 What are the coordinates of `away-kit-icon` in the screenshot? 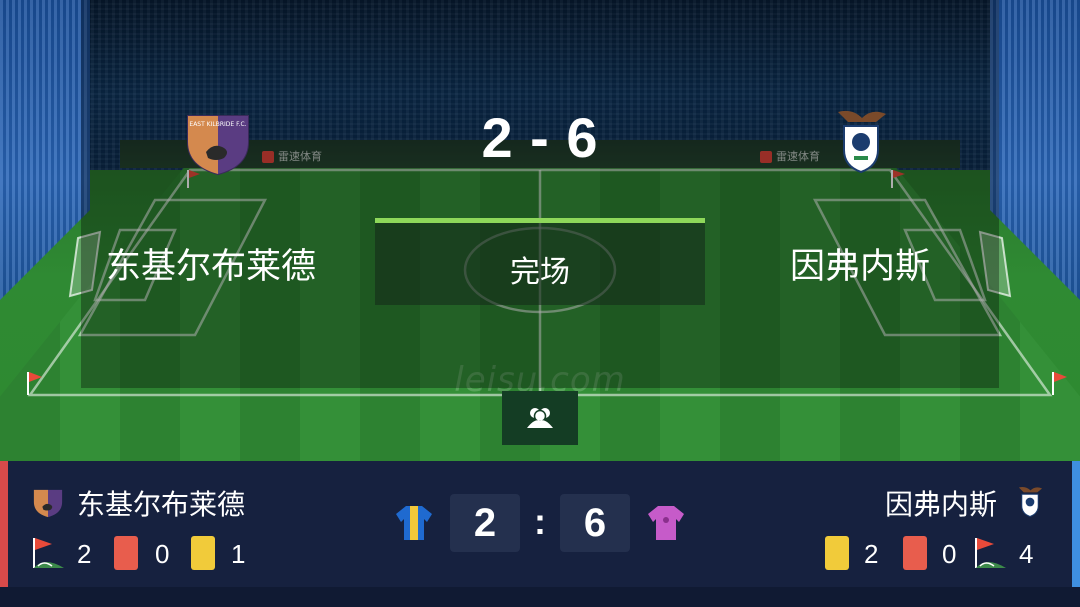 It's located at (666, 523).